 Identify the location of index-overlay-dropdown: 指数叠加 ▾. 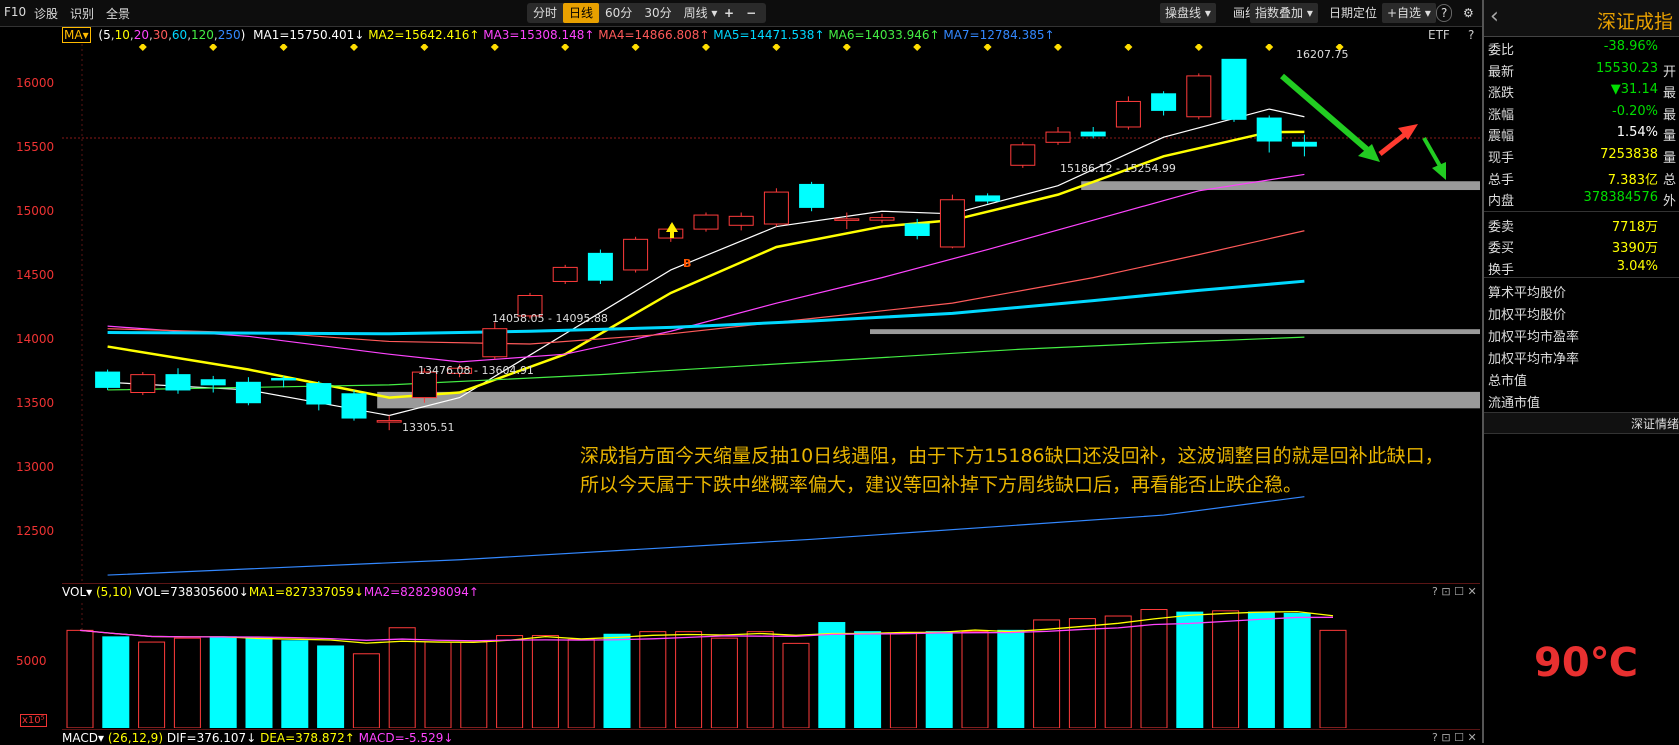
(1284, 13).